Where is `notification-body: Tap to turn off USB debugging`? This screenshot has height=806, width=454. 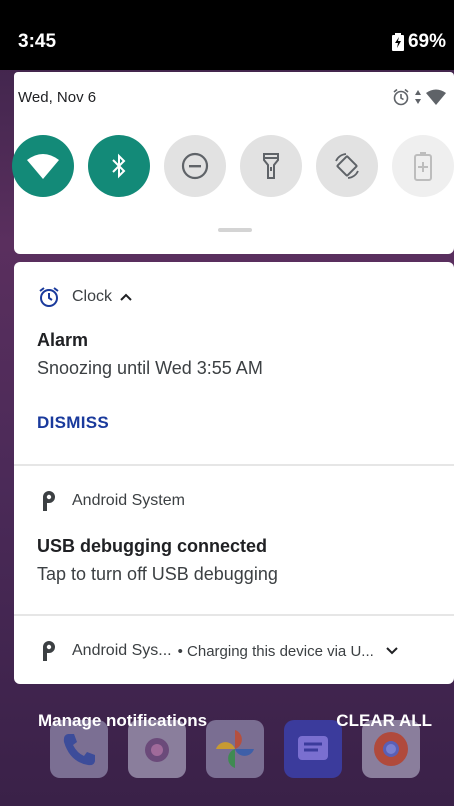 notification-body: Tap to turn off USB debugging is located at coordinates (157, 574).